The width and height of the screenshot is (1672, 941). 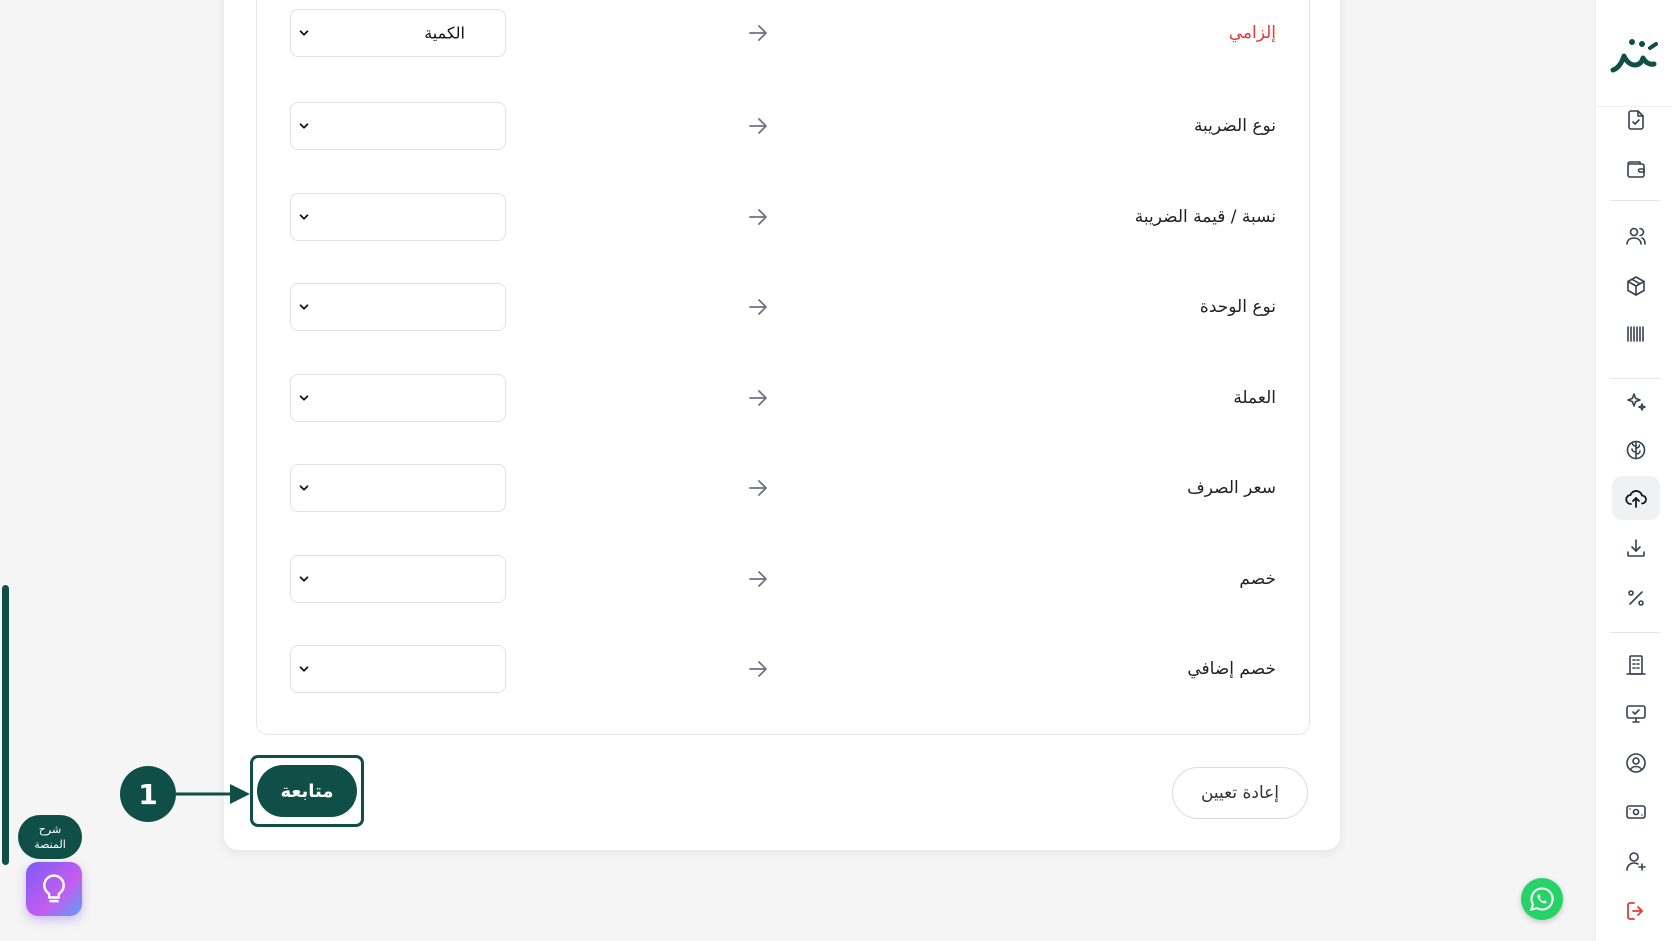 I want to click on percent-icon, so click(x=1636, y=598).